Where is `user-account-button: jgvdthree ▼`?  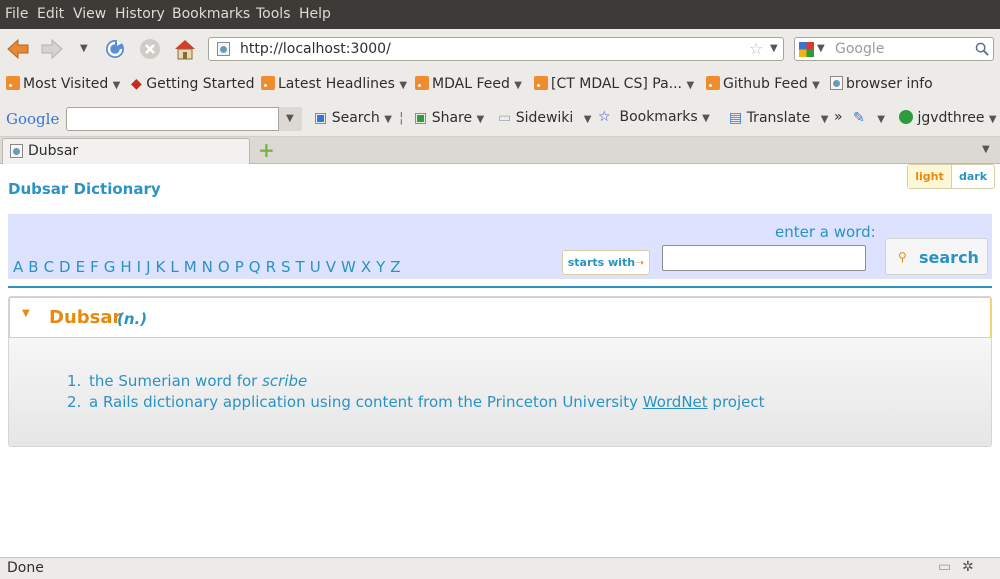
user-account-button: jgvdthree ▼ is located at coordinates (948, 118).